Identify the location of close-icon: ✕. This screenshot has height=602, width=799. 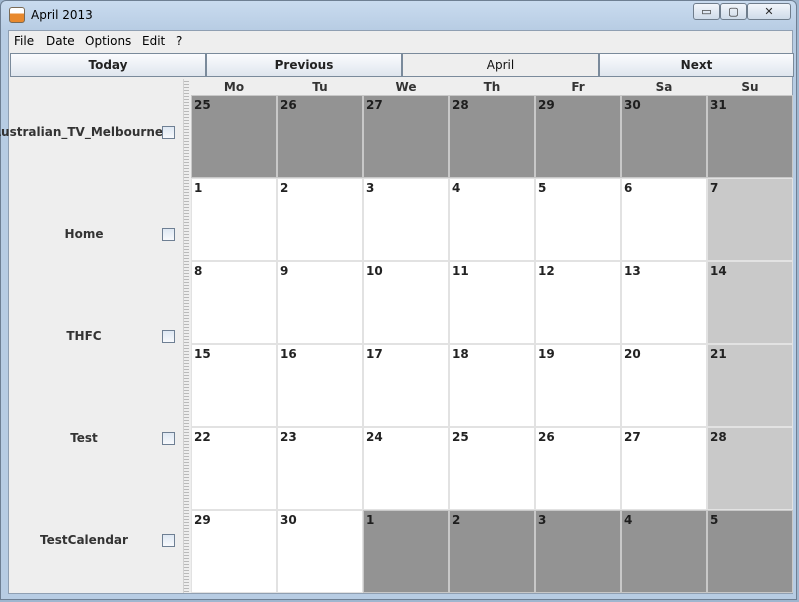
(769, 11).